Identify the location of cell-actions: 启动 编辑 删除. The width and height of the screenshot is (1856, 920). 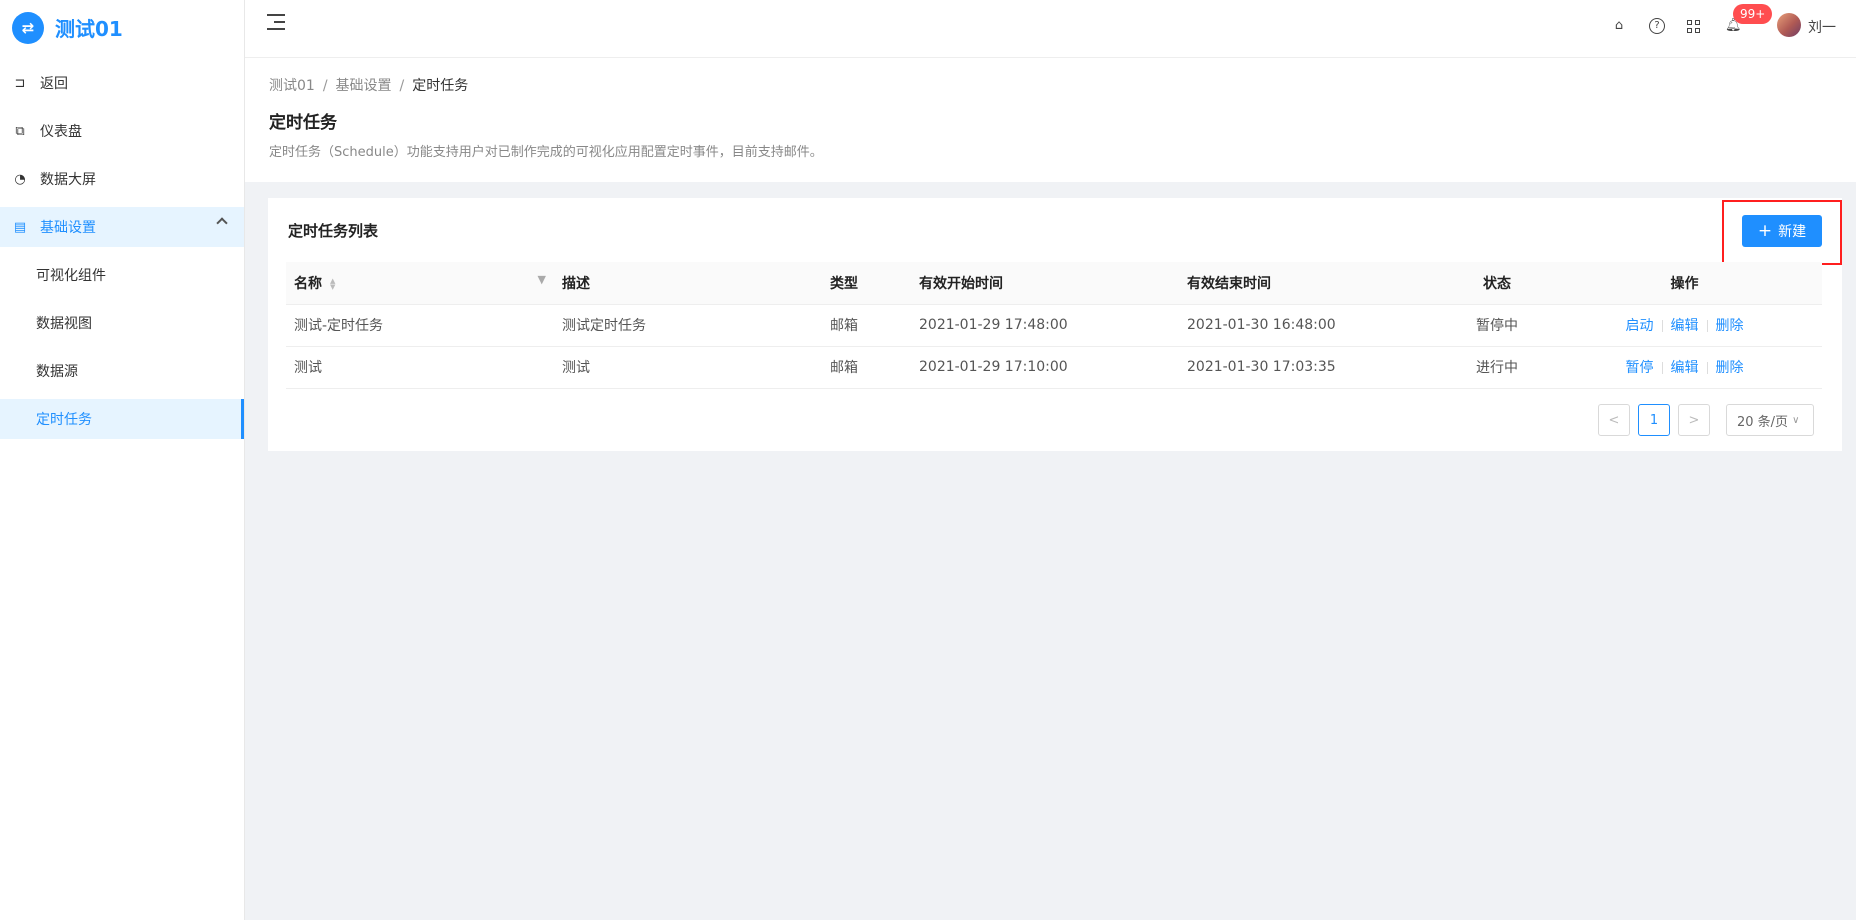
(1684, 325).